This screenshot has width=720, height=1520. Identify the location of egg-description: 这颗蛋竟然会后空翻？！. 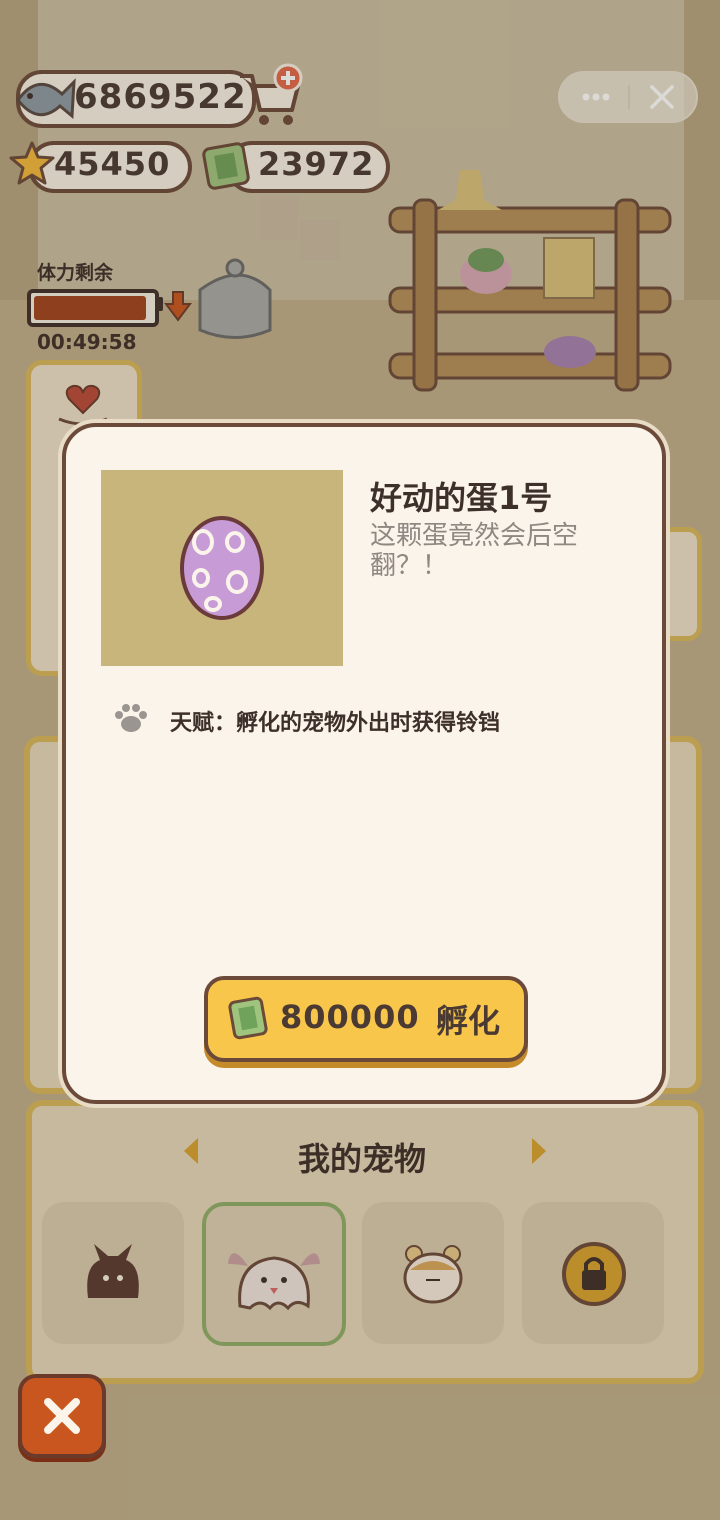
(474, 551).